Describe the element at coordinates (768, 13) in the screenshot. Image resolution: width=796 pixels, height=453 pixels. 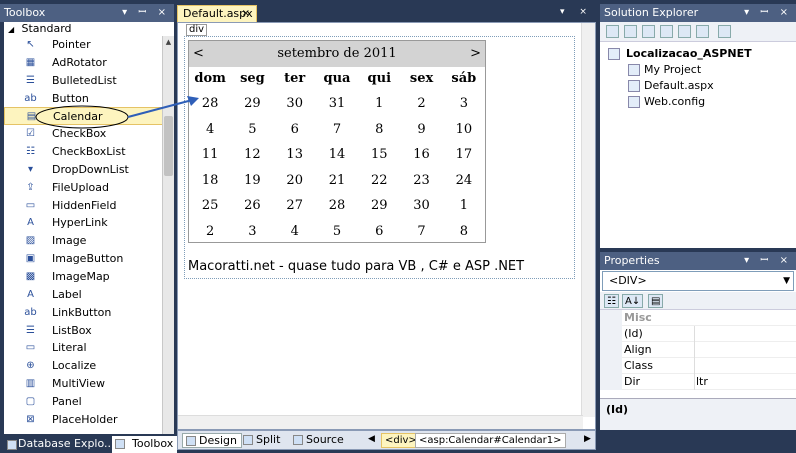
I see `solution-explorer-window-buttons: ▾ ꟷ ×` at that location.